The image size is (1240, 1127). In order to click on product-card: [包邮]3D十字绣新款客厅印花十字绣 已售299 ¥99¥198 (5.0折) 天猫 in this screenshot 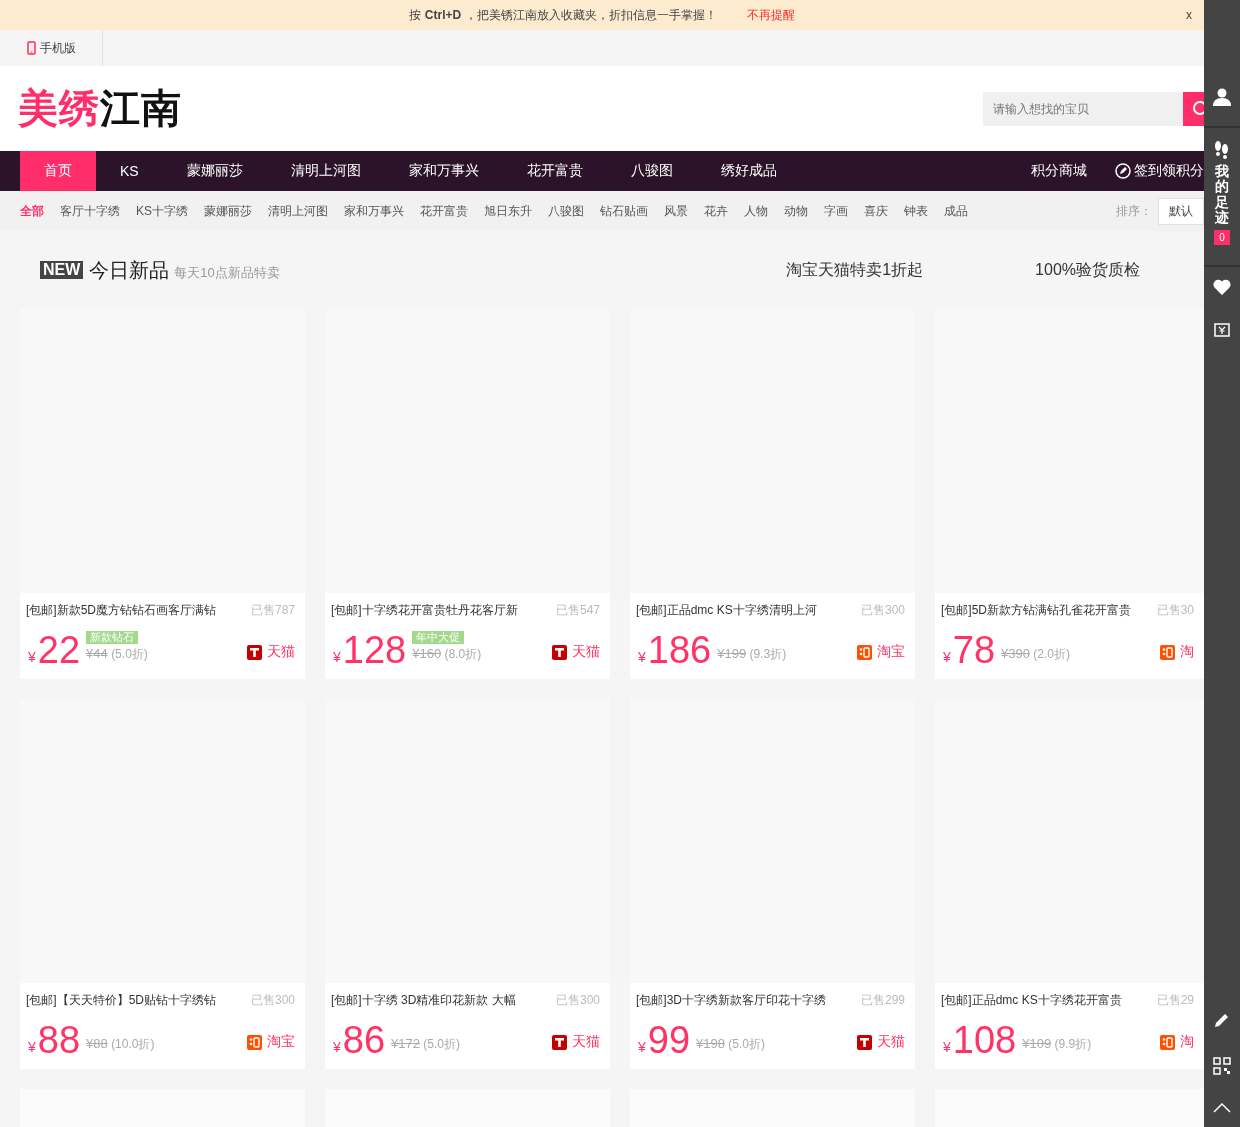, I will do `click(772, 884)`.